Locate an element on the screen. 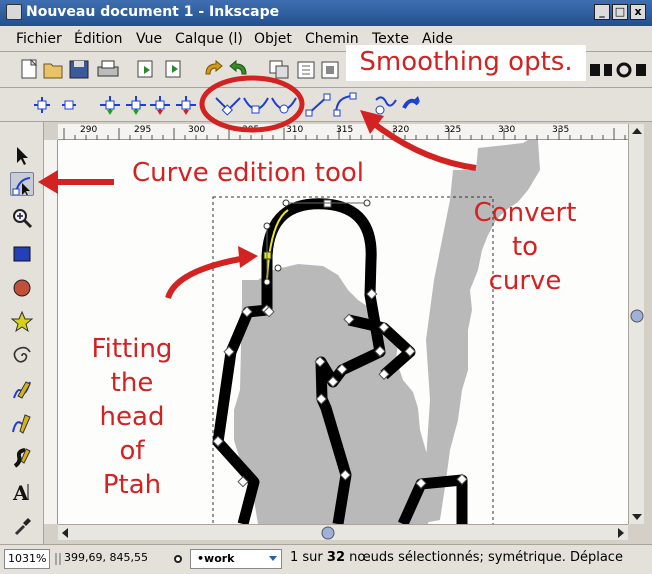  object-to-path-icon is located at coordinates (386, 105).